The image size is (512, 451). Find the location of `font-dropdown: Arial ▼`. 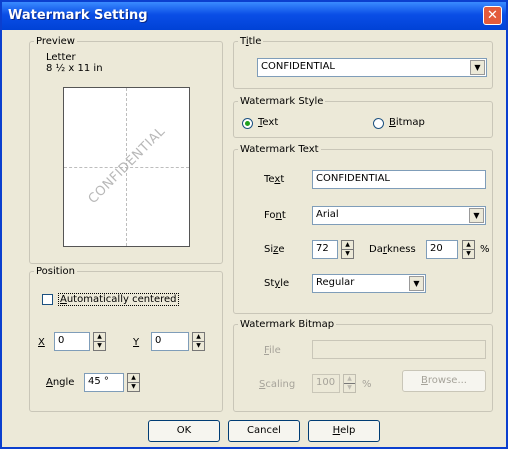

font-dropdown: Arial ▼ is located at coordinates (399, 215).